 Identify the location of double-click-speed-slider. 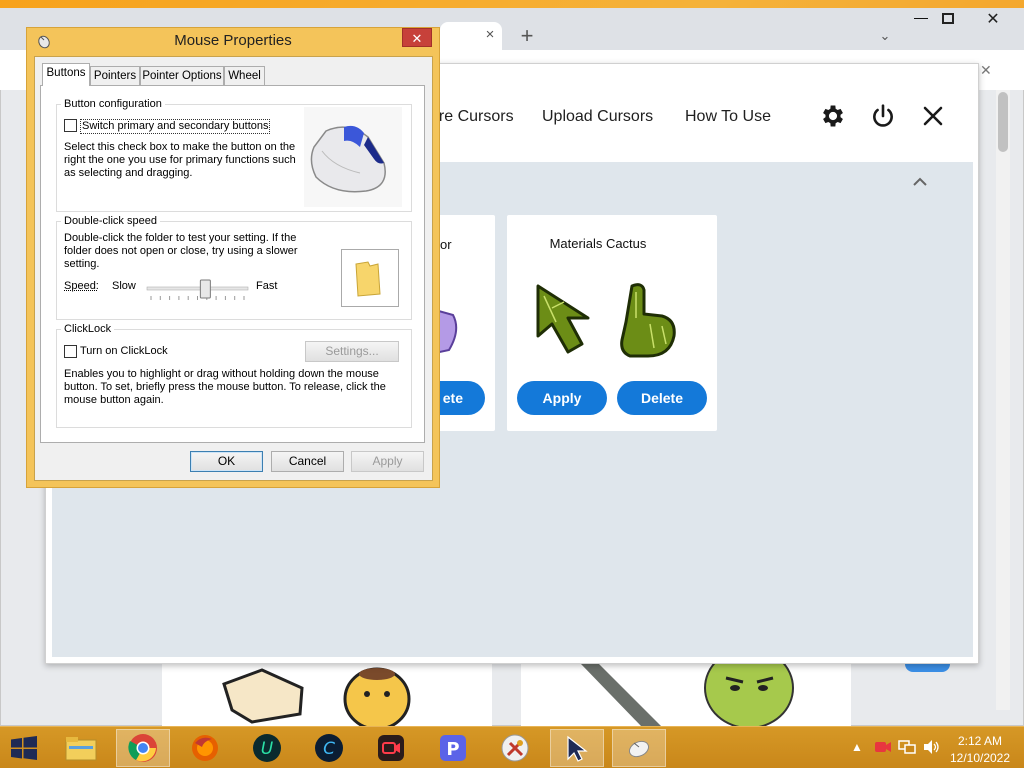
(197, 290).